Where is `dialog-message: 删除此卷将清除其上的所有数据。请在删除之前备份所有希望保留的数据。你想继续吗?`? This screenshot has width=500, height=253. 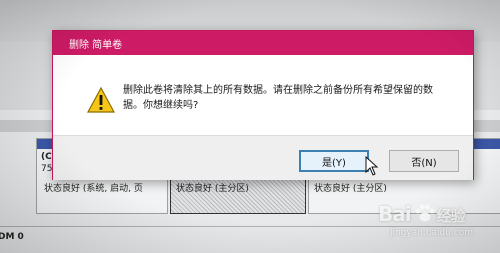
dialog-message: 删除此卷将清除其上的所有数据。请在删除之前备份所有希望保留的数据。你想继续吗? is located at coordinates (278, 98).